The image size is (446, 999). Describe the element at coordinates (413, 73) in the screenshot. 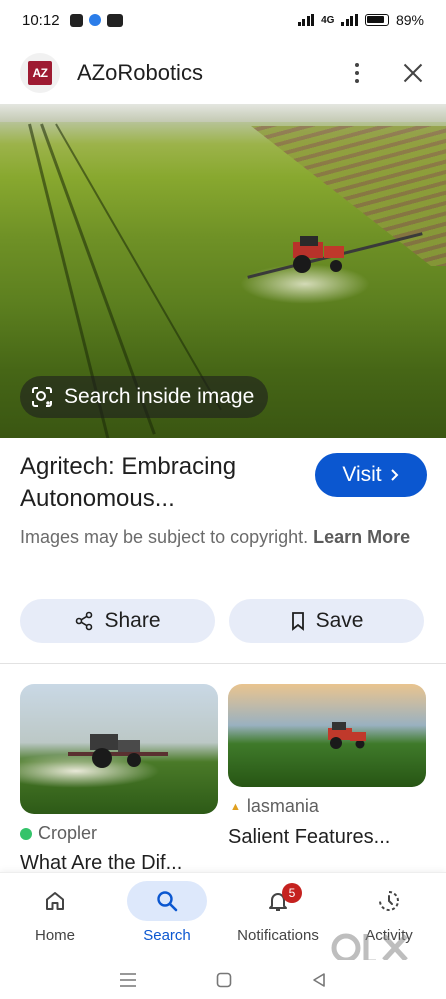

I see `close-icon` at that location.